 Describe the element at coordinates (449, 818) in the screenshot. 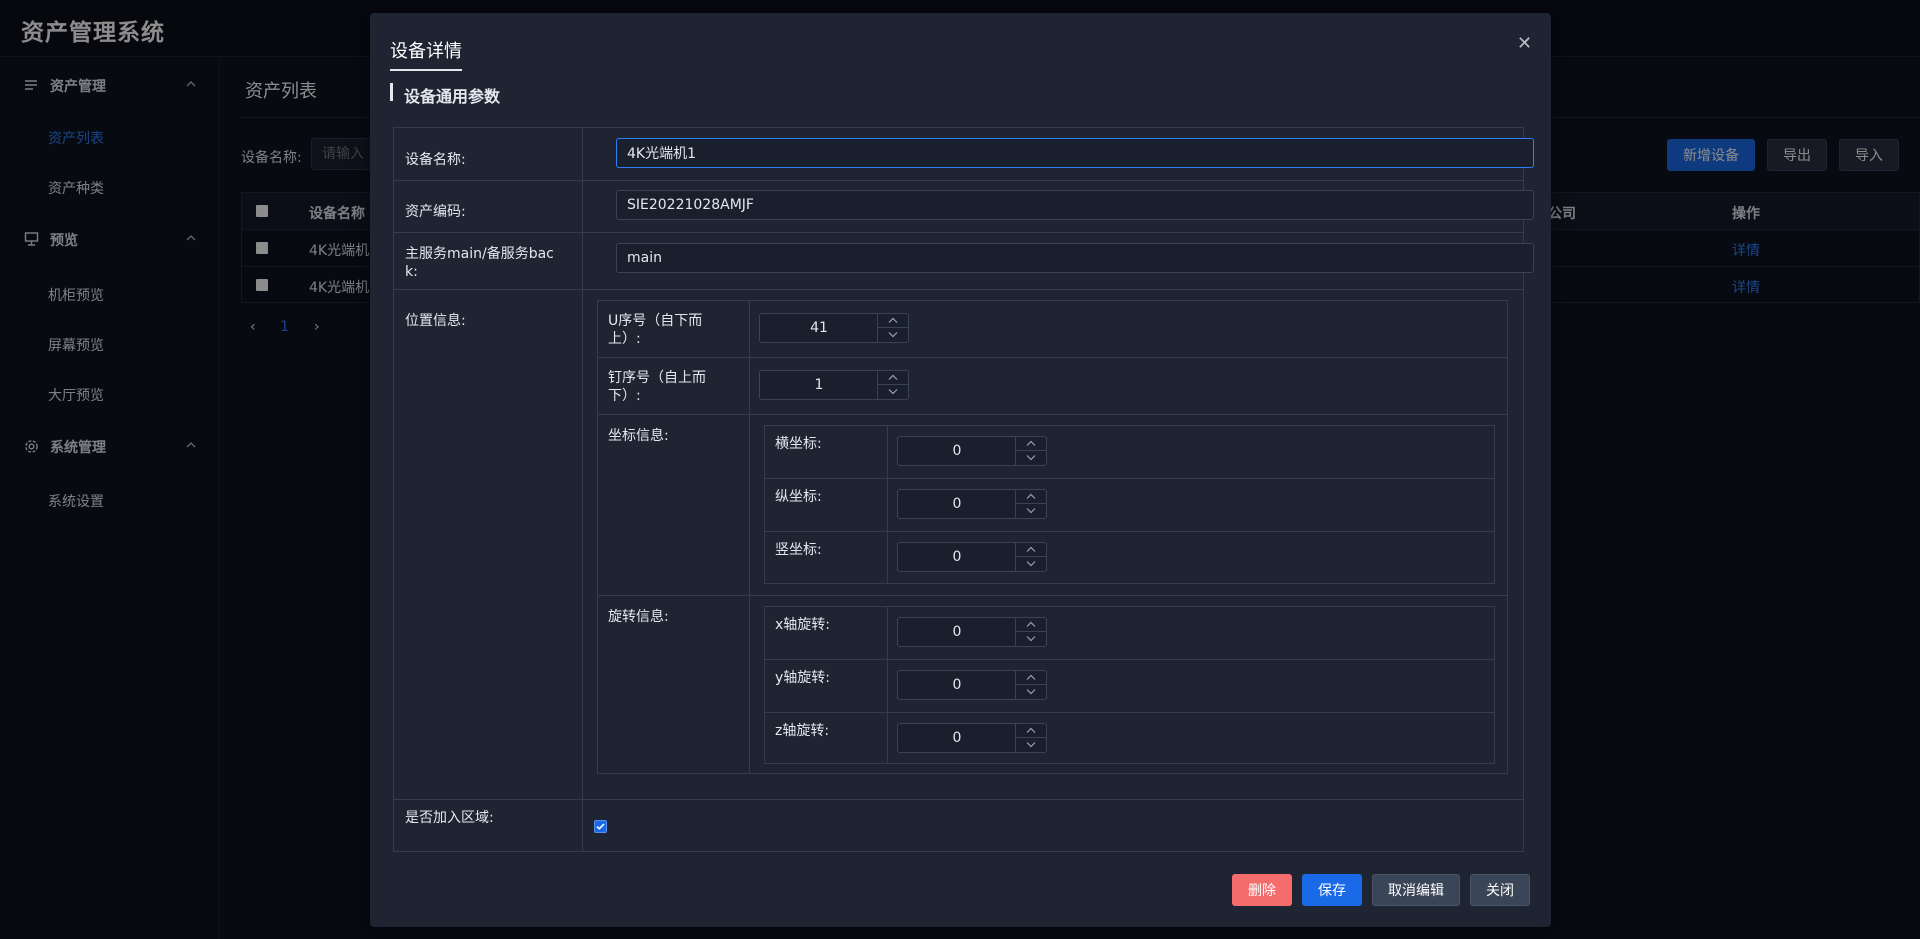

I see `join-area-label: 是否加入区域:` at that location.